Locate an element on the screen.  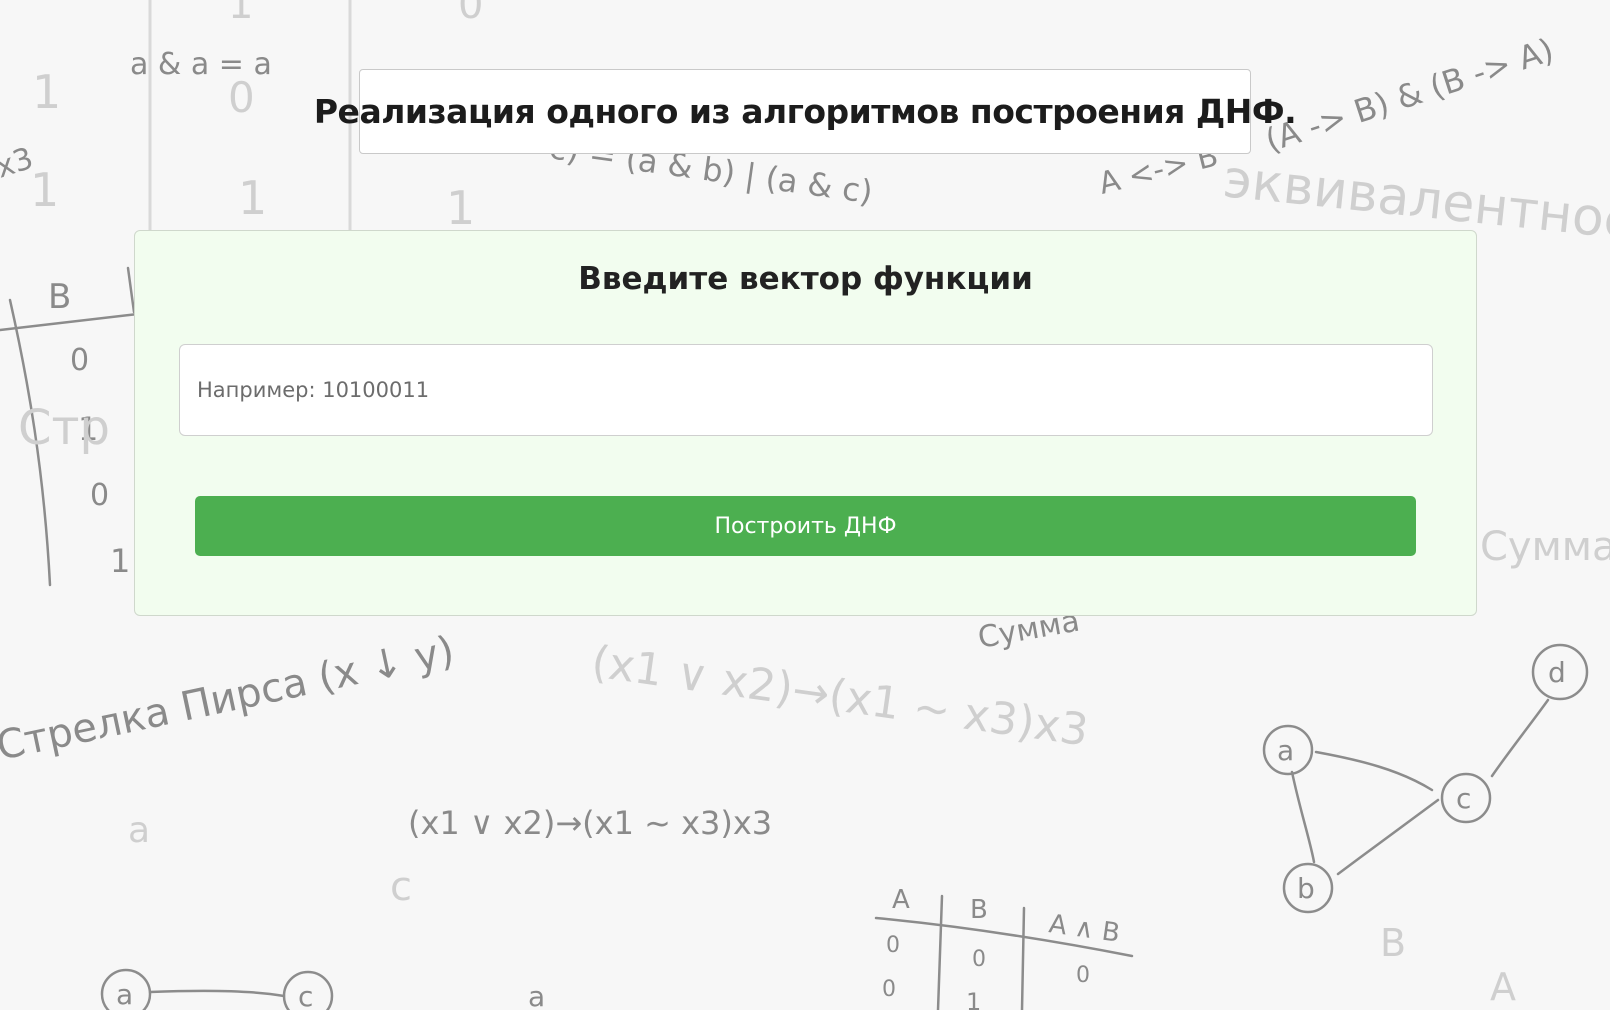
blurred-sum-fragment: Сумма is located at coordinates (1545, 547).